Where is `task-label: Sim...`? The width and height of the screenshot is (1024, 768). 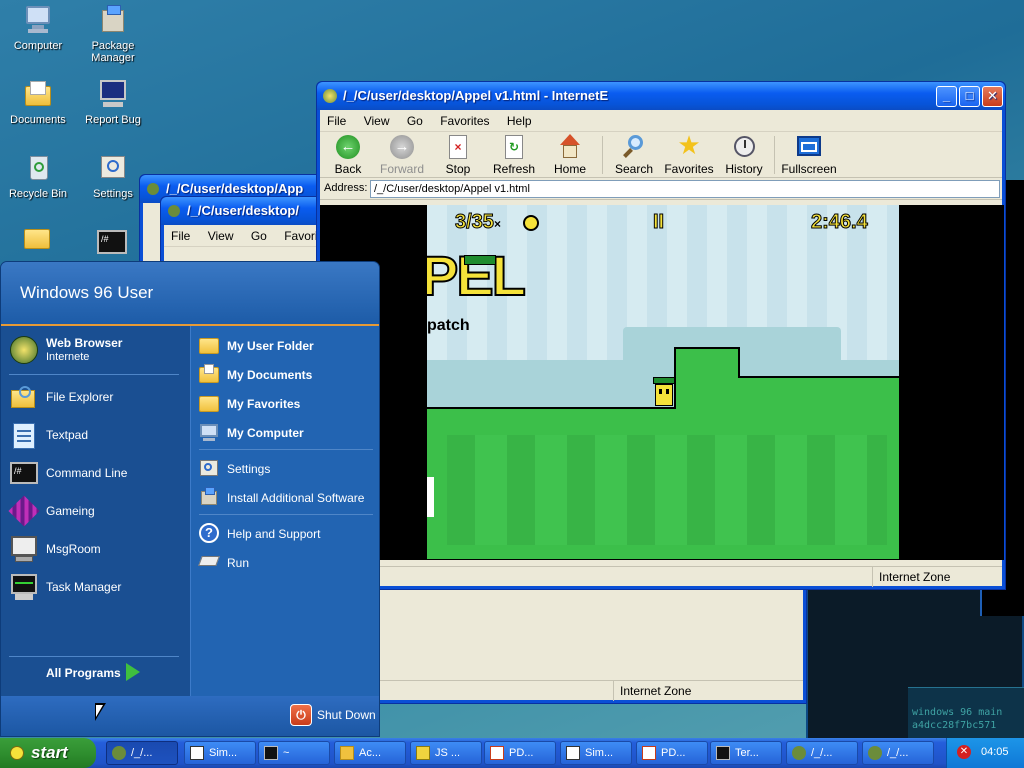
task-label: Sim... is located at coordinates (223, 753).